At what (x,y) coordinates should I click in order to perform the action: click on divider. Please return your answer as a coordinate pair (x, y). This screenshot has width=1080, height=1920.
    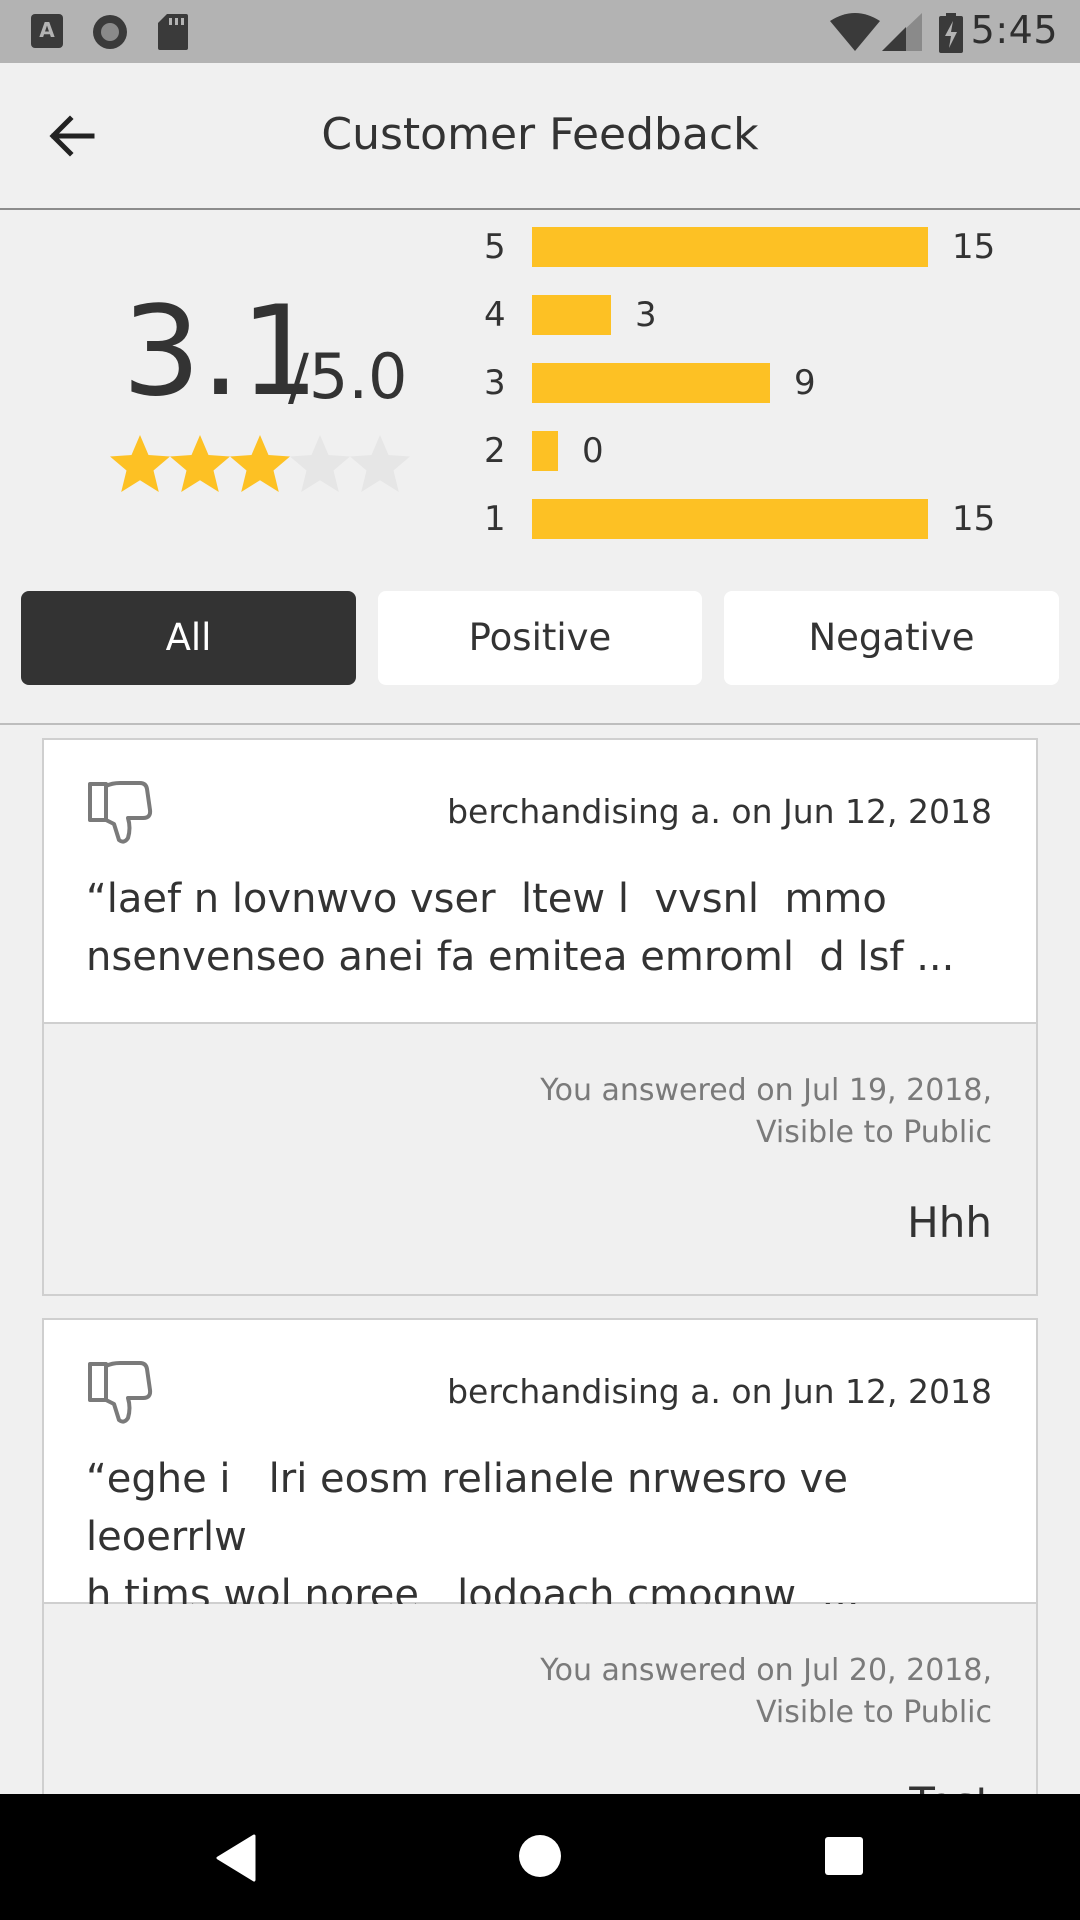
    Looking at the image, I should click on (540, 724).